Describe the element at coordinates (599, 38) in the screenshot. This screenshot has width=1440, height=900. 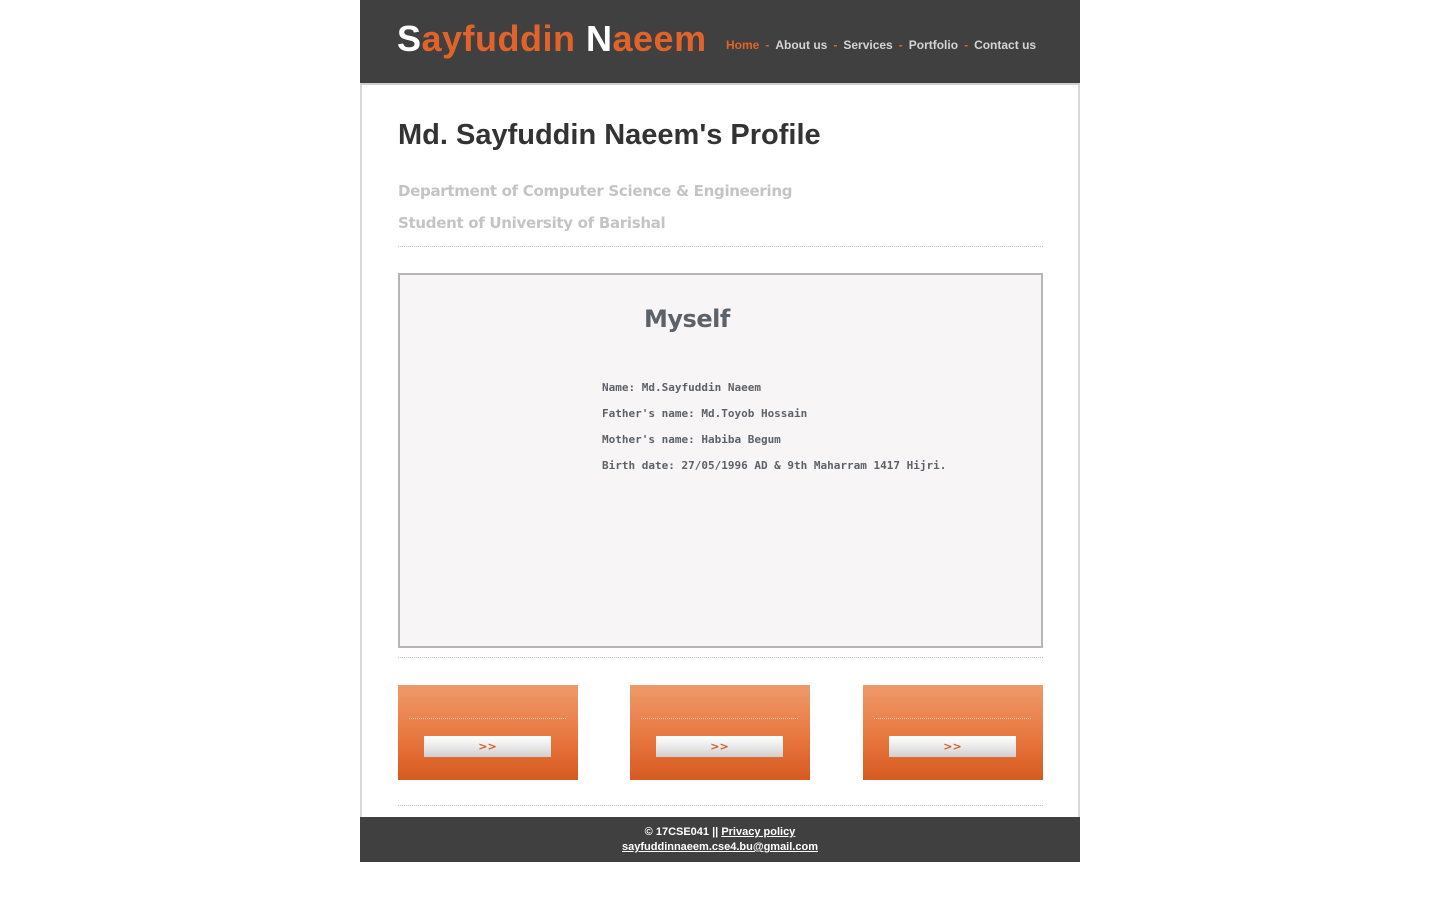
I see `logo-initial-last: N` at that location.